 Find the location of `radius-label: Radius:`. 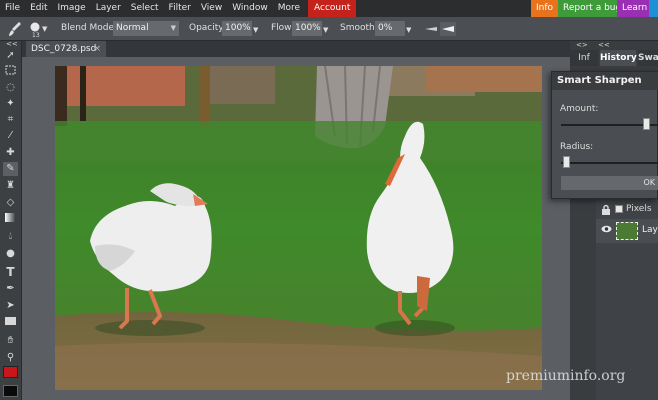

radius-label: Radius: is located at coordinates (577, 147).